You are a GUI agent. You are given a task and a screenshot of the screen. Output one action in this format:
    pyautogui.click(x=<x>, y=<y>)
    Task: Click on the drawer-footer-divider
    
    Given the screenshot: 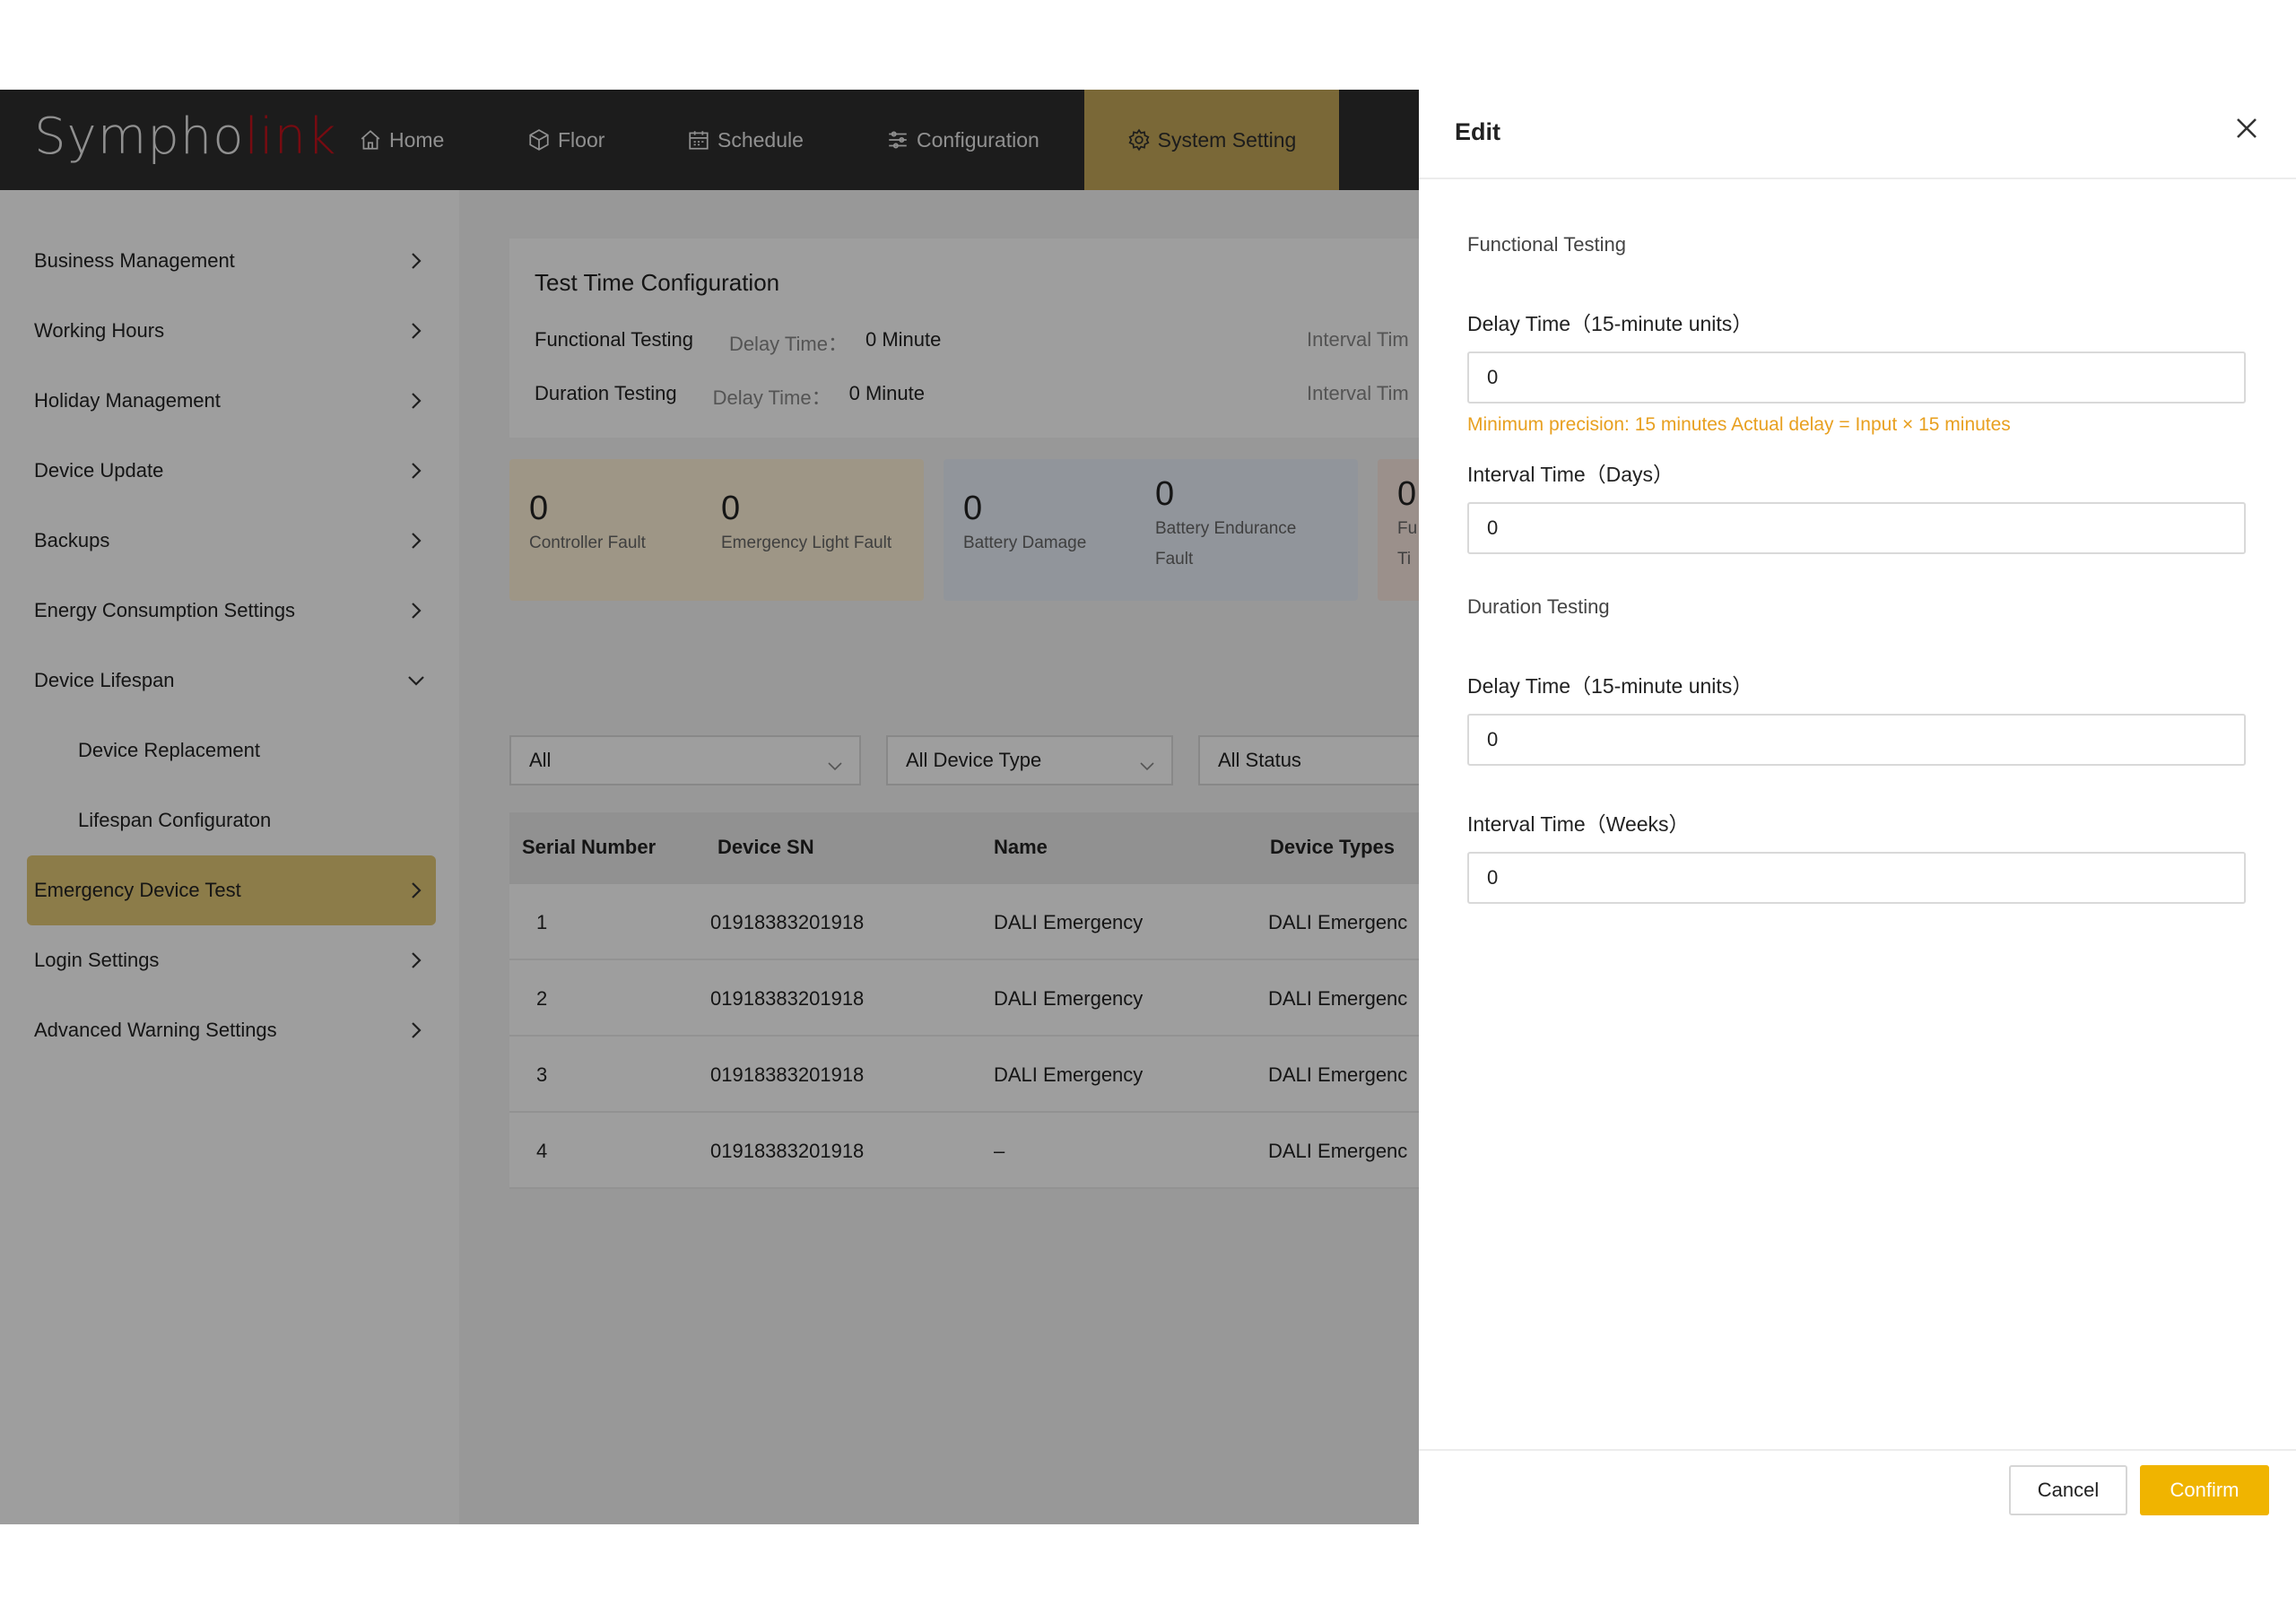 What is the action you would take?
    pyautogui.click(x=1857, y=1450)
    